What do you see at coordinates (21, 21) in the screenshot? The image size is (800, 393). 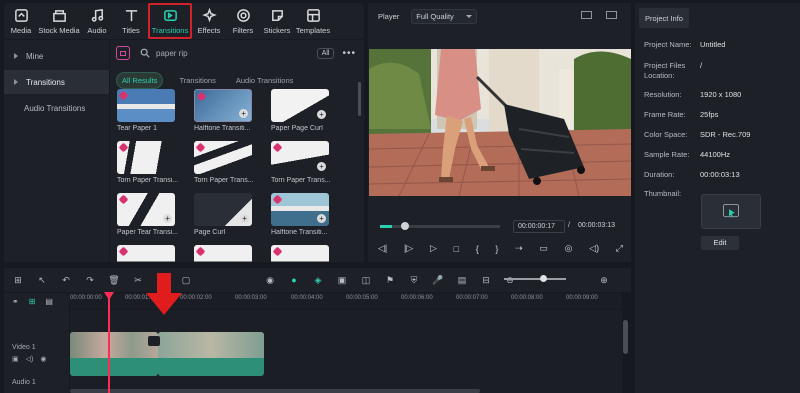 I see `toolbar-media: Media` at bounding box center [21, 21].